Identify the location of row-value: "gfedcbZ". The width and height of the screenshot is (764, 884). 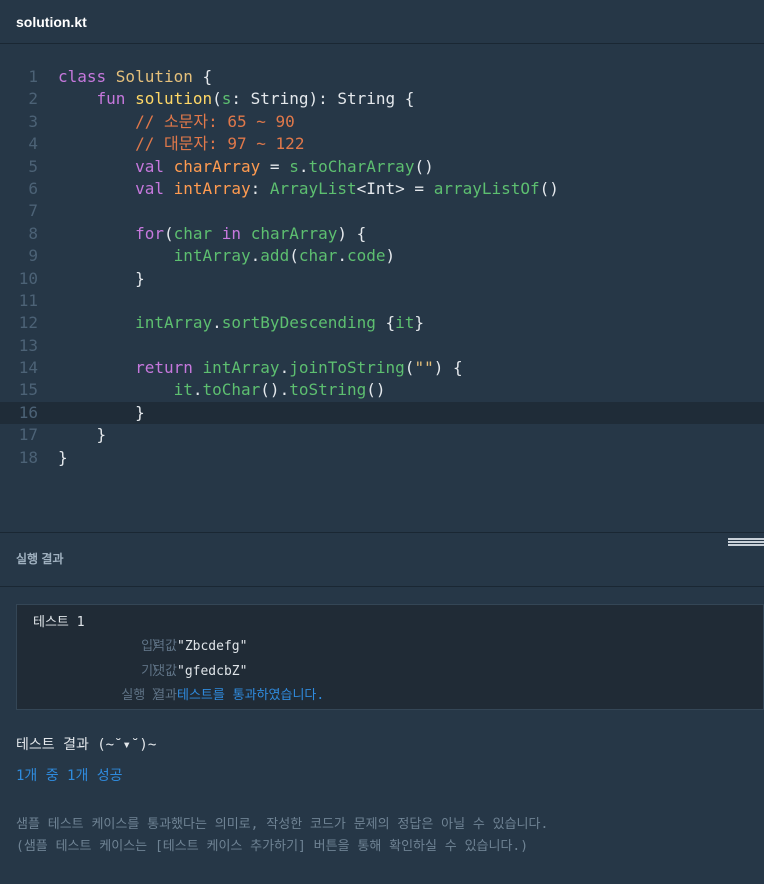
(212, 671).